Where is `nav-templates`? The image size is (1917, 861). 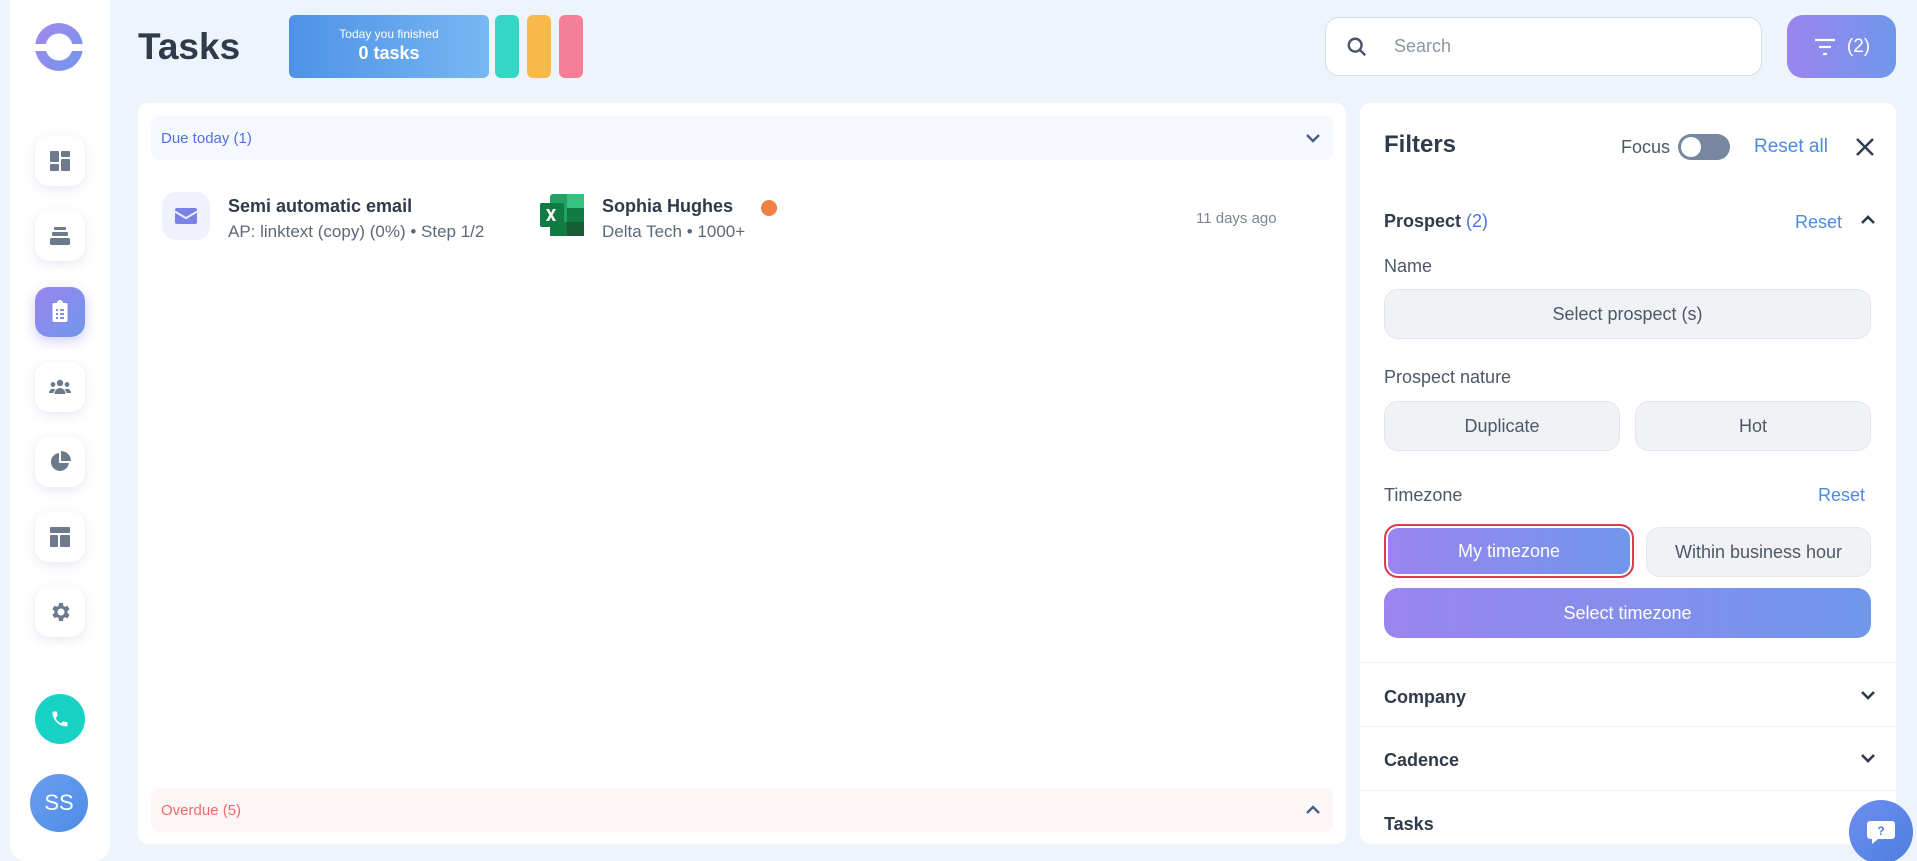 nav-templates is located at coordinates (60, 537).